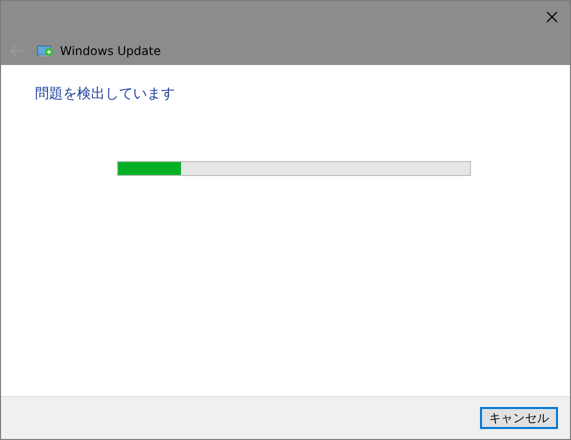 This screenshot has width=571, height=440. What do you see at coordinates (110, 51) in the screenshot?
I see `window-title: Windows Update` at bounding box center [110, 51].